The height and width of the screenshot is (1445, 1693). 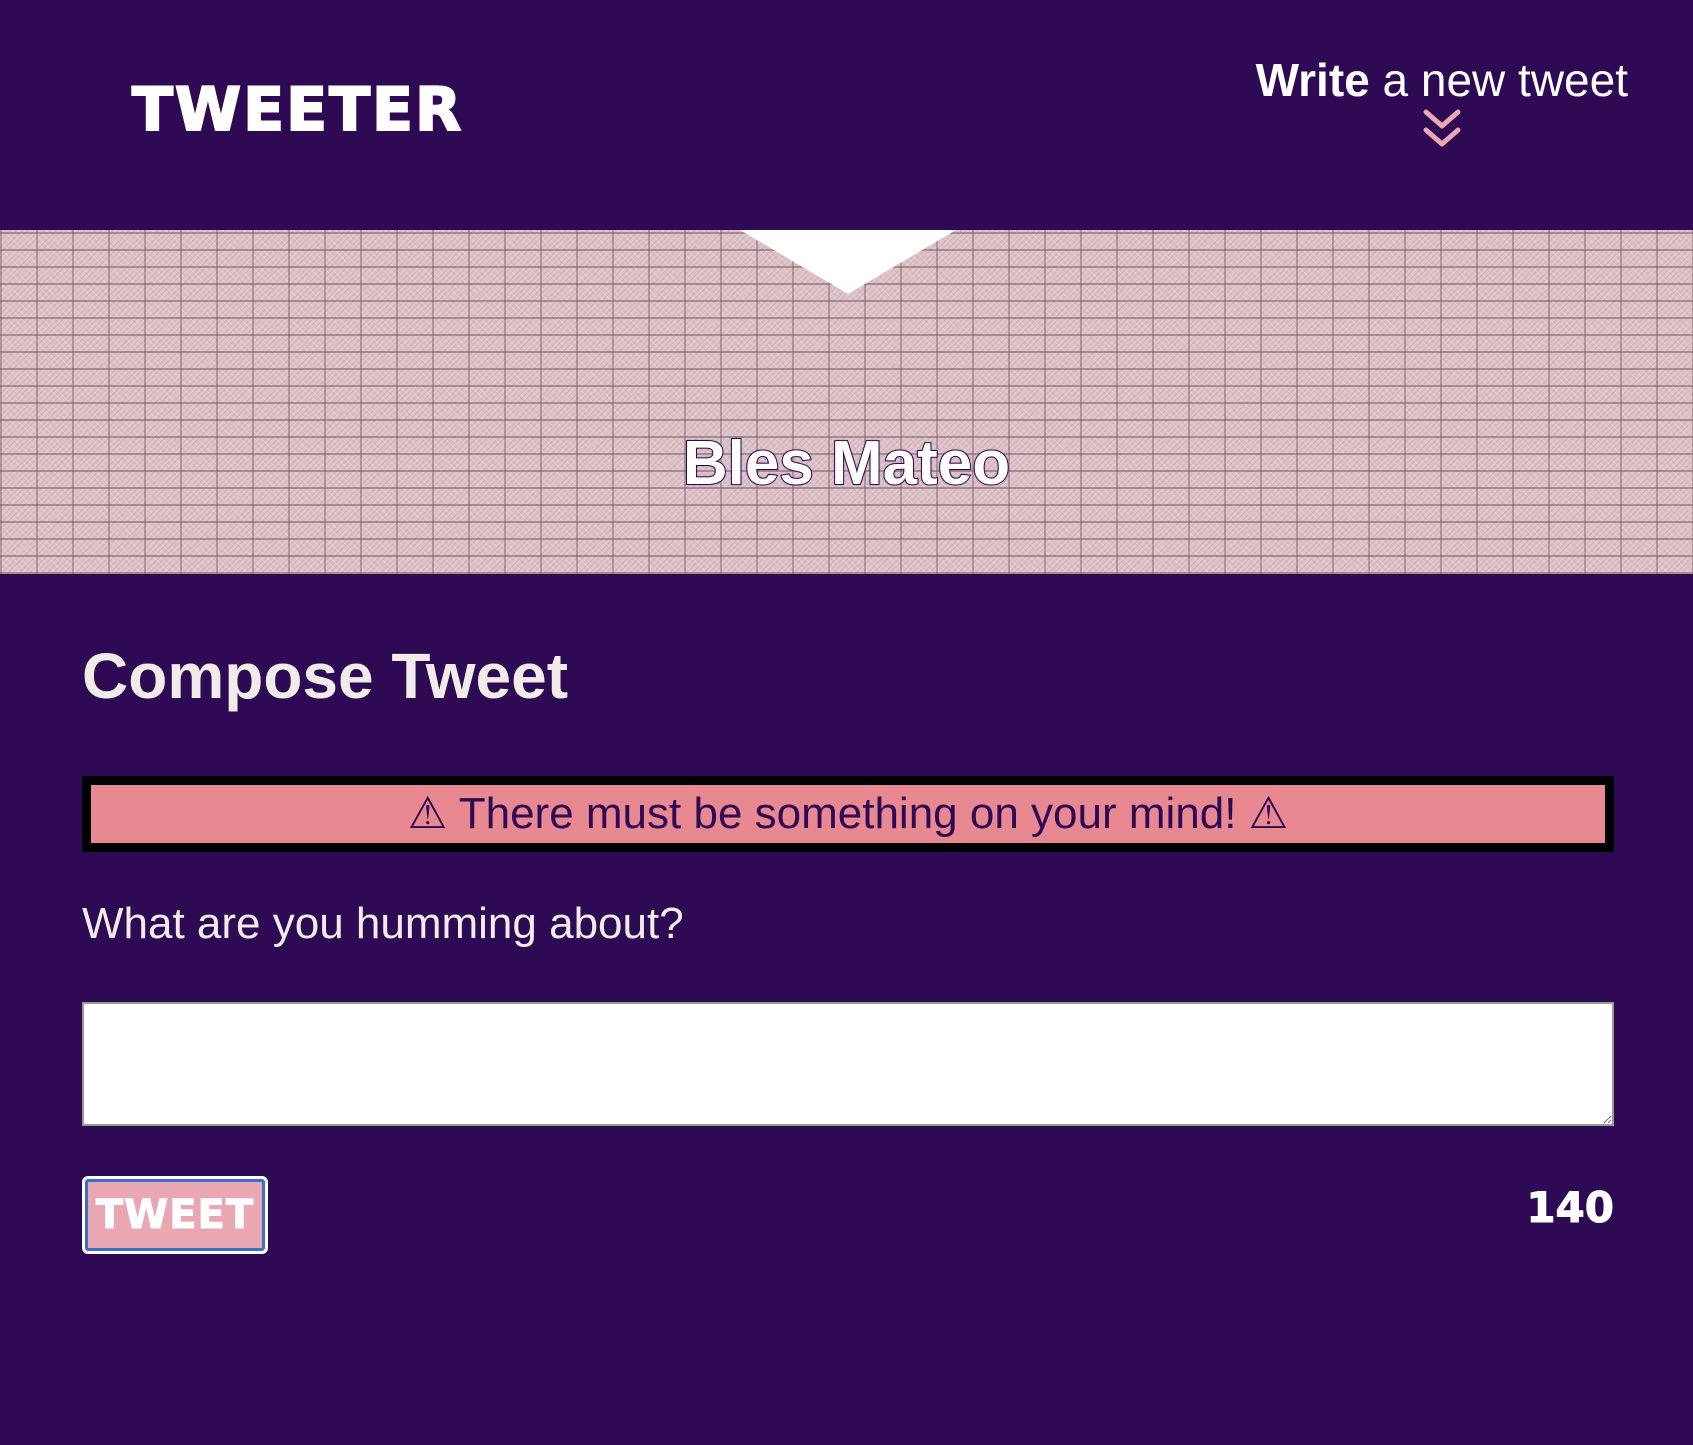 I want to click on tweet-textarea, so click(x=848, y=1064).